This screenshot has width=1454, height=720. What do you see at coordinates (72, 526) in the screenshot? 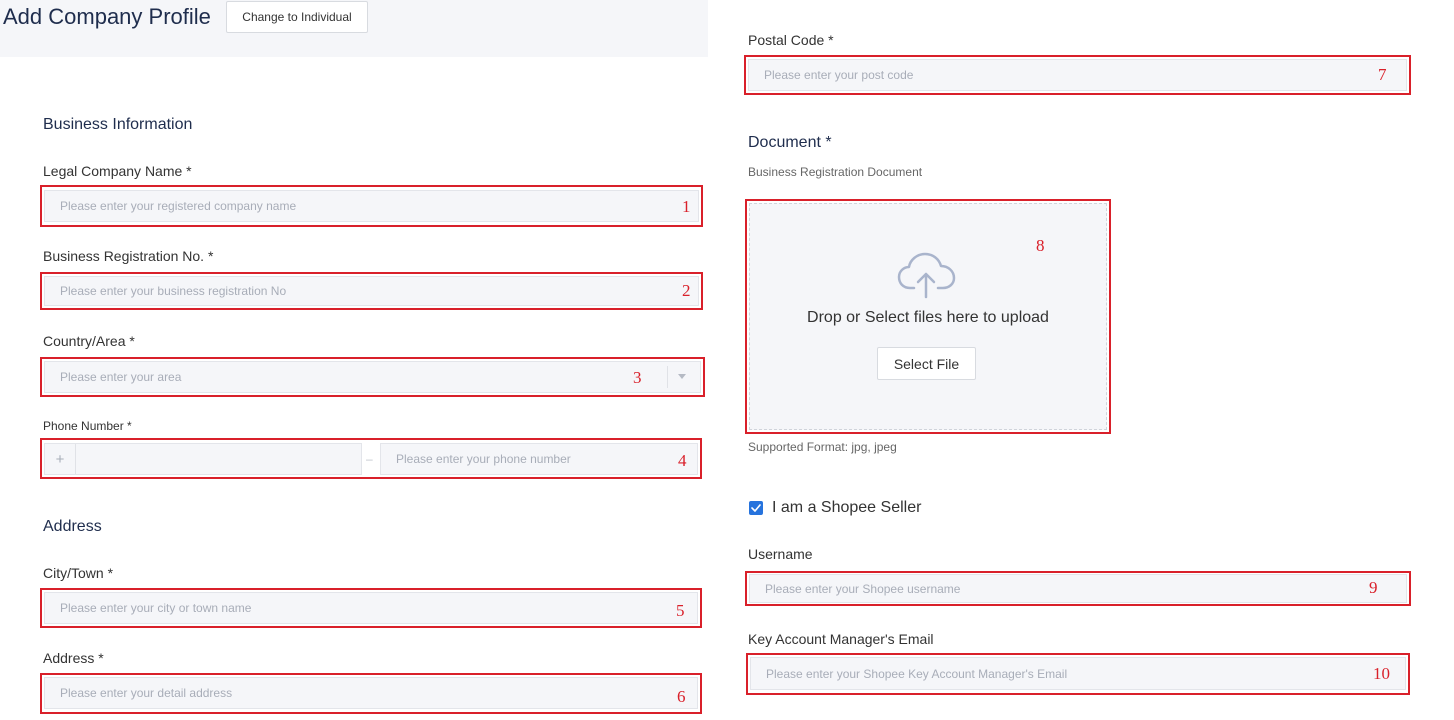
I see `address-title: Address` at bounding box center [72, 526].